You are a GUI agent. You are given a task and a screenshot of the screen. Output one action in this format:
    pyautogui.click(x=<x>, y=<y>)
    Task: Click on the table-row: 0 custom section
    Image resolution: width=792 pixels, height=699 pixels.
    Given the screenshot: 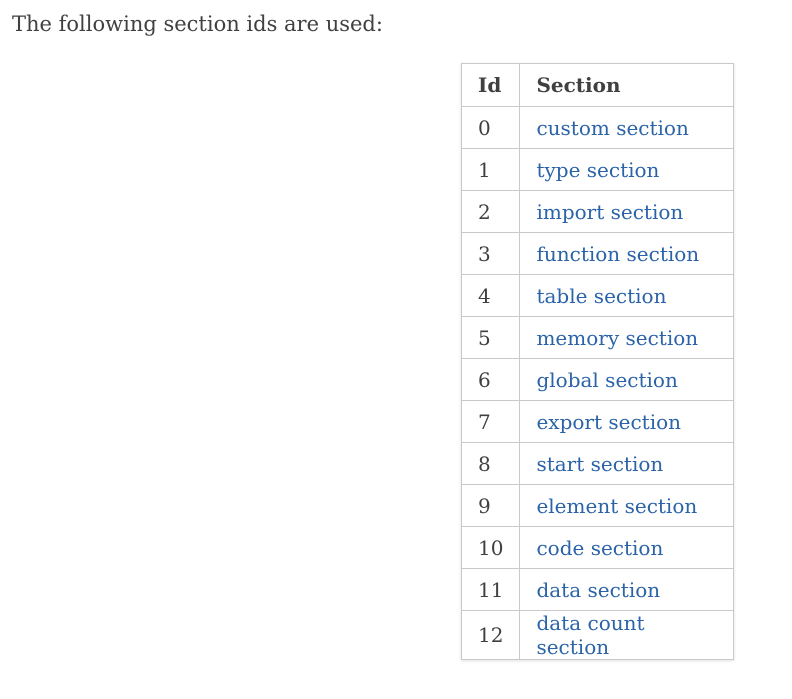 What is the action you would take?
    pyautogui.click(x=597, y=127)
    